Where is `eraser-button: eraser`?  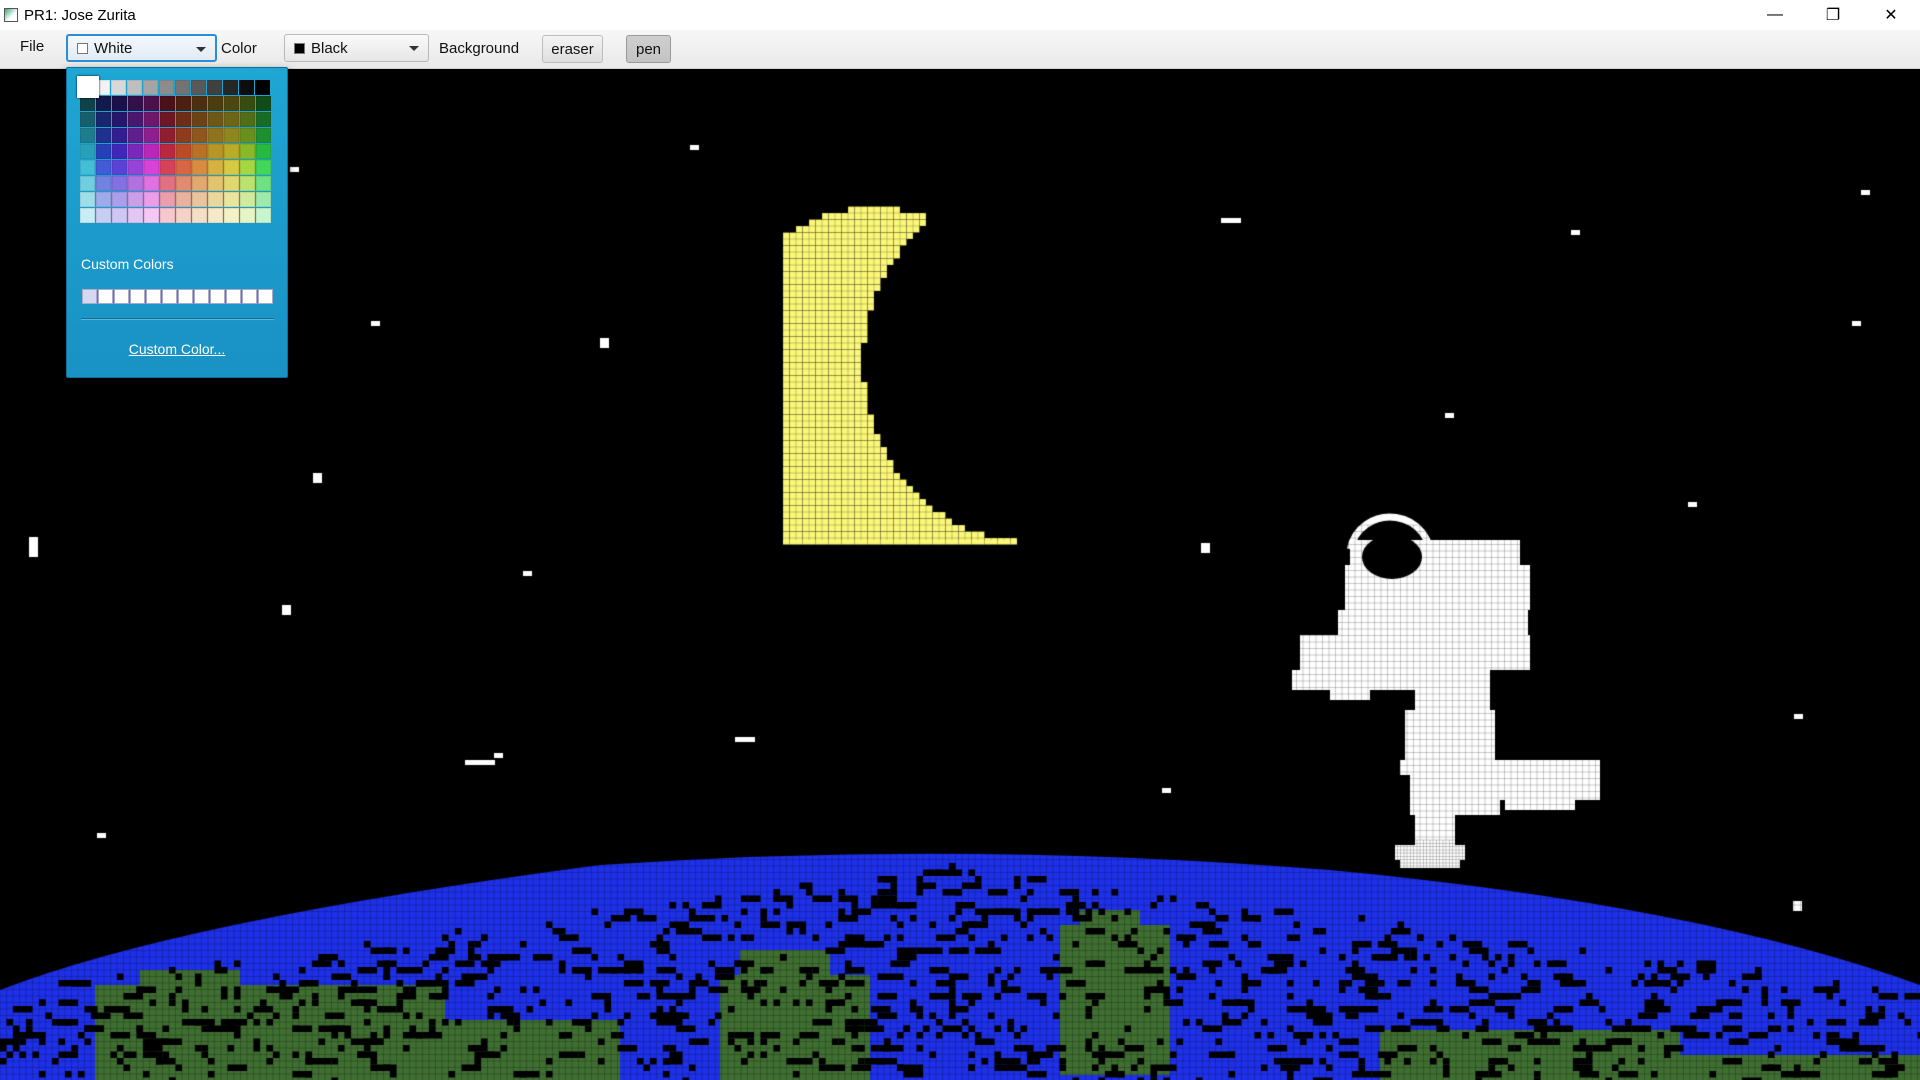
eraser-button: eraser is located at coordinates (572, 49).